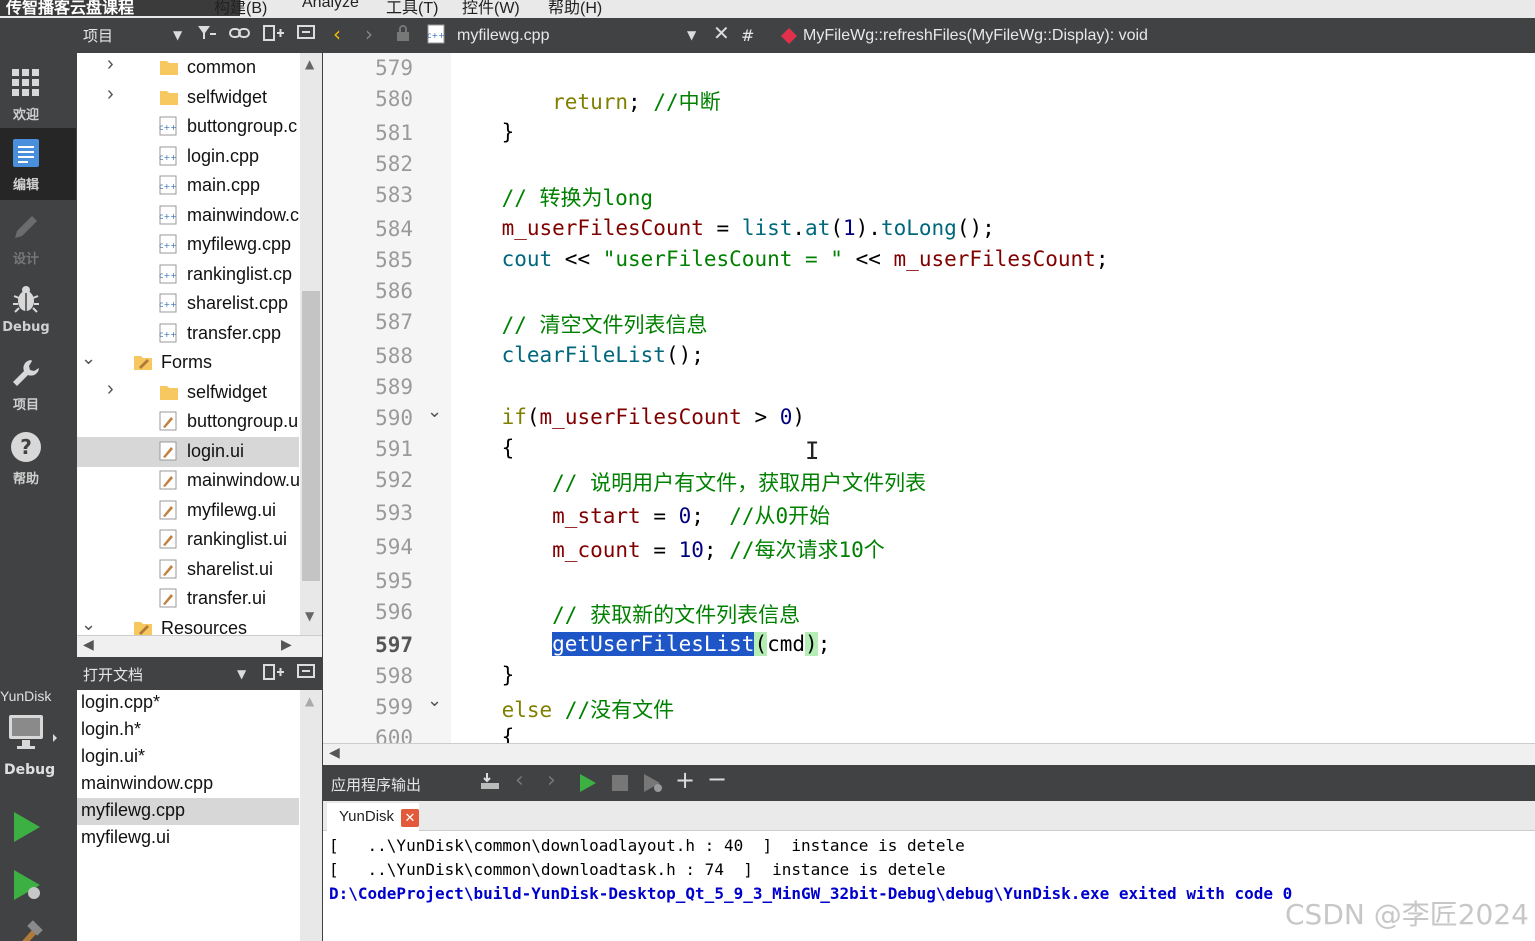  I want to click on run-button, so click(27, 827).